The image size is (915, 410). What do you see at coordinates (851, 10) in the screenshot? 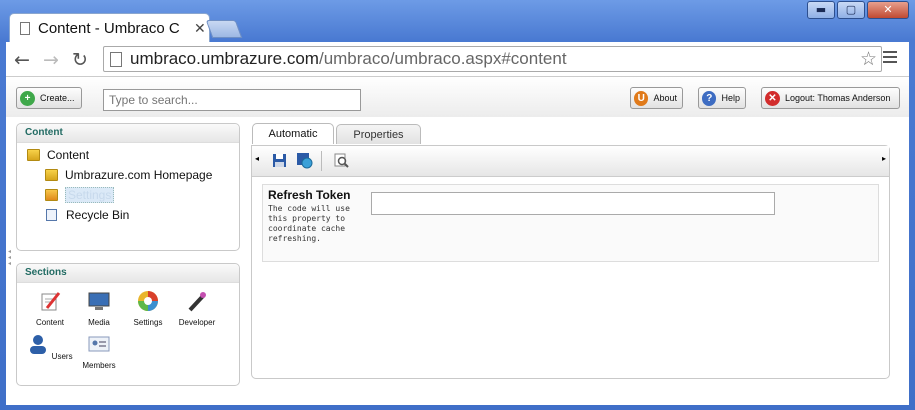
I see `maximize-button: ▢` at bounding box center [851, 10].